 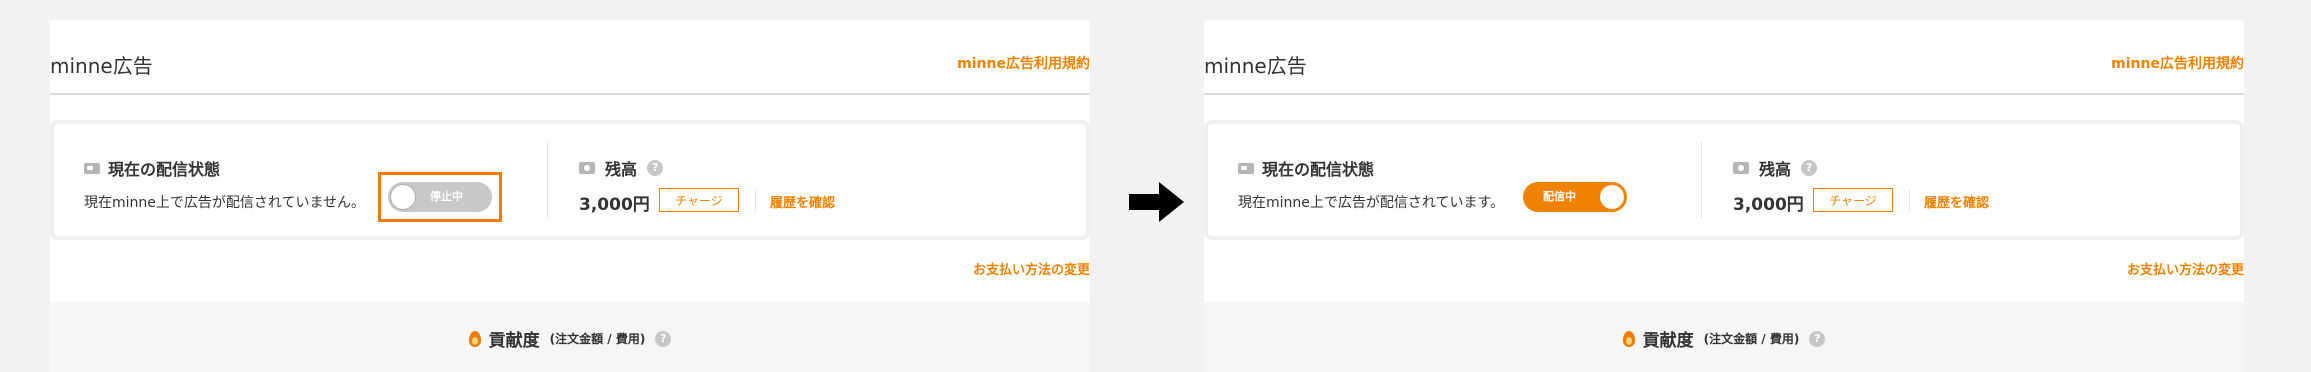 What do you see at coordinates (314, 180) in the screenshot?
I see `delivery-status-section: 現在の配信状態 現在minne上で広告が配信されていません。 停止中` at bounding box center [314, 180].